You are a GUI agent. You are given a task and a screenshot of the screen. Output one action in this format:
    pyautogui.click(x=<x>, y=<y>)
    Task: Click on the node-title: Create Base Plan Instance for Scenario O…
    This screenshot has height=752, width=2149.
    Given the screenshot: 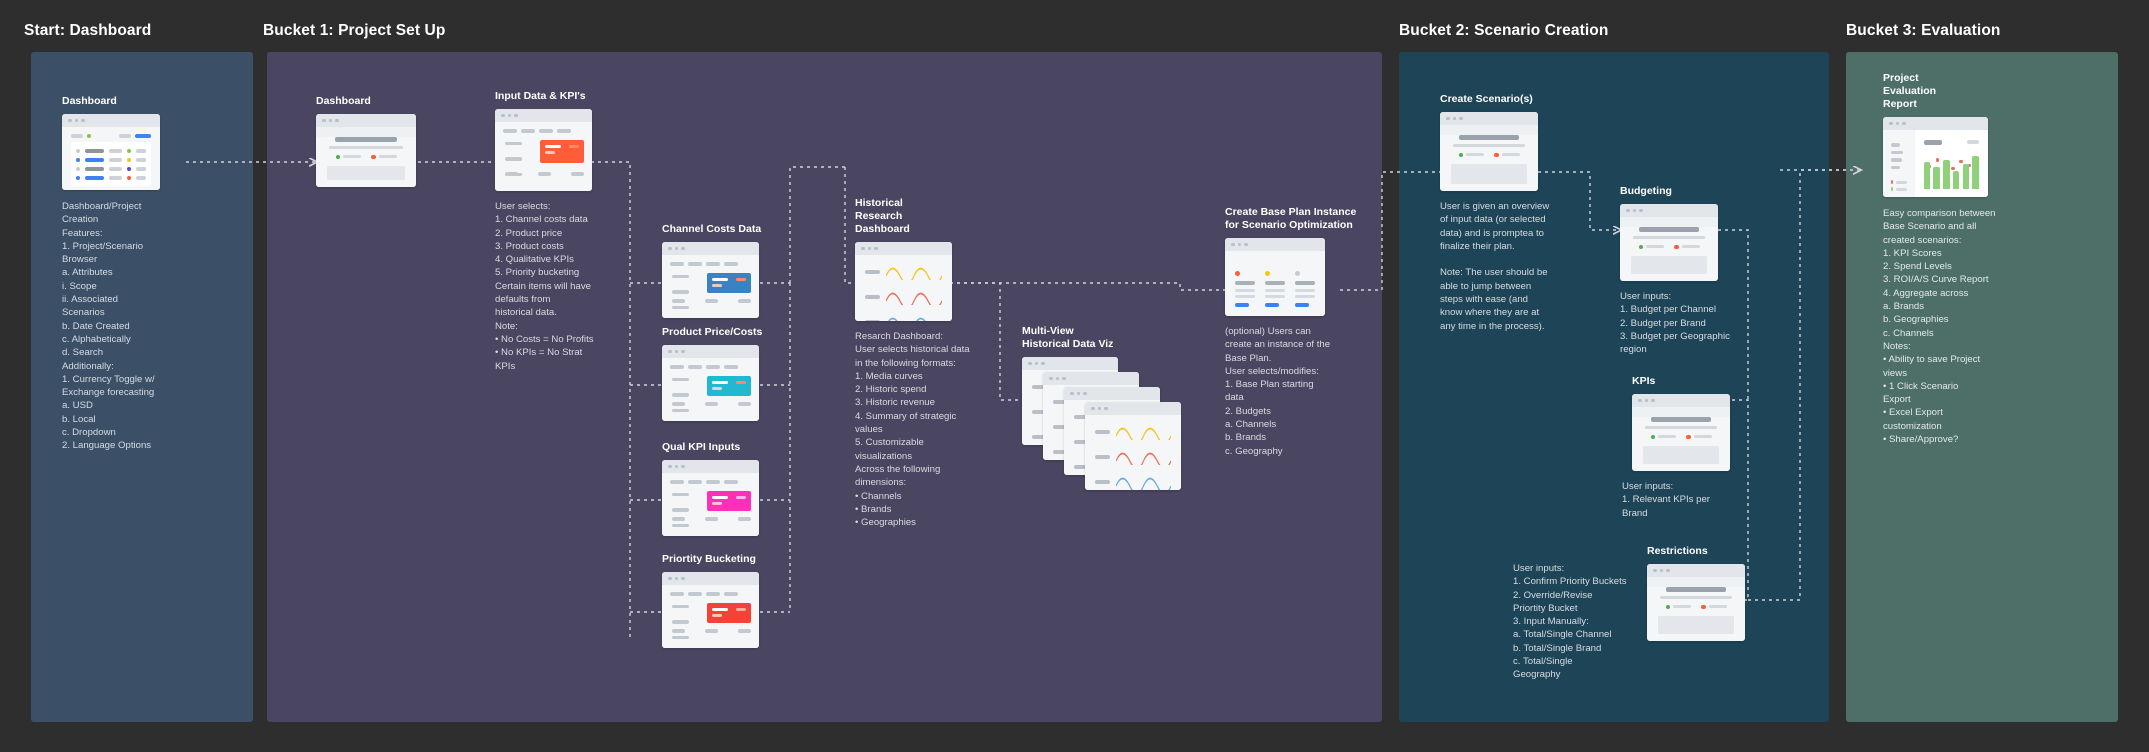 What is the action you would take?
    pyautogui.click(x=1291, y=218)
    